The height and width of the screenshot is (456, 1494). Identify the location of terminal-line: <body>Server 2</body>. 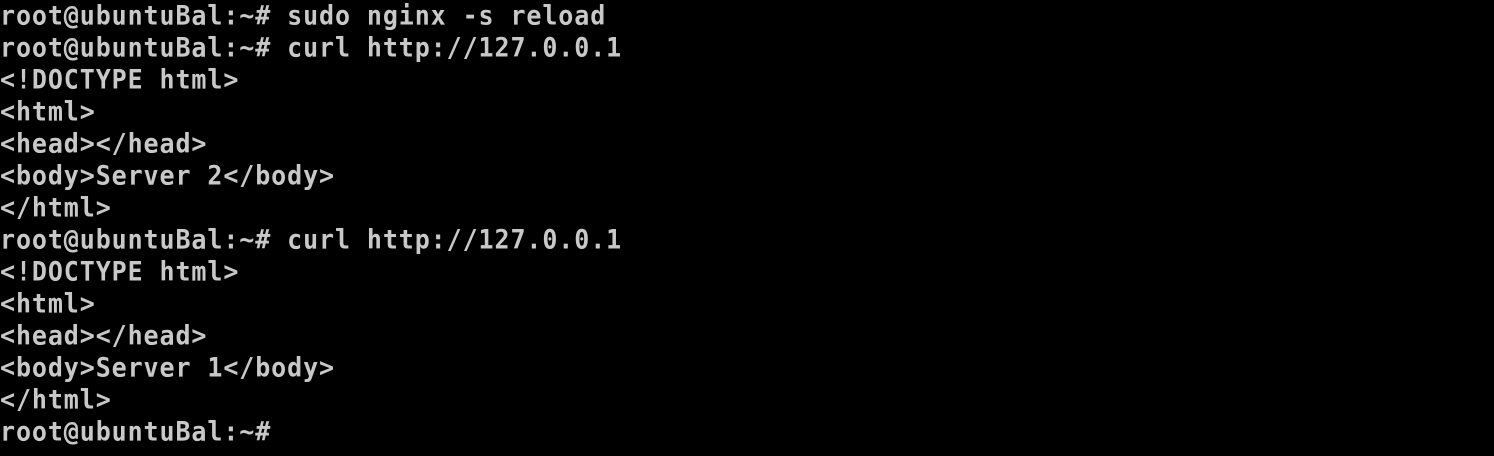
(167, 175).